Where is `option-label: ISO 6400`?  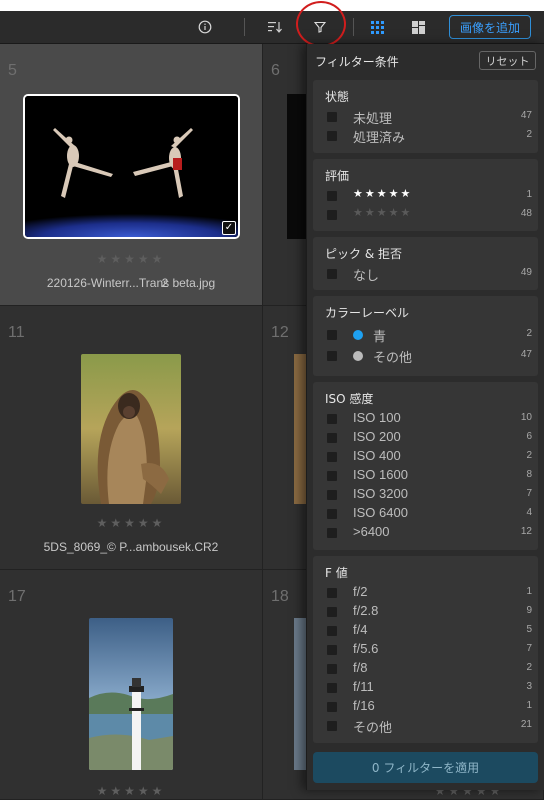
option-label: ISO 6400 is located at coordinates (380, 512).